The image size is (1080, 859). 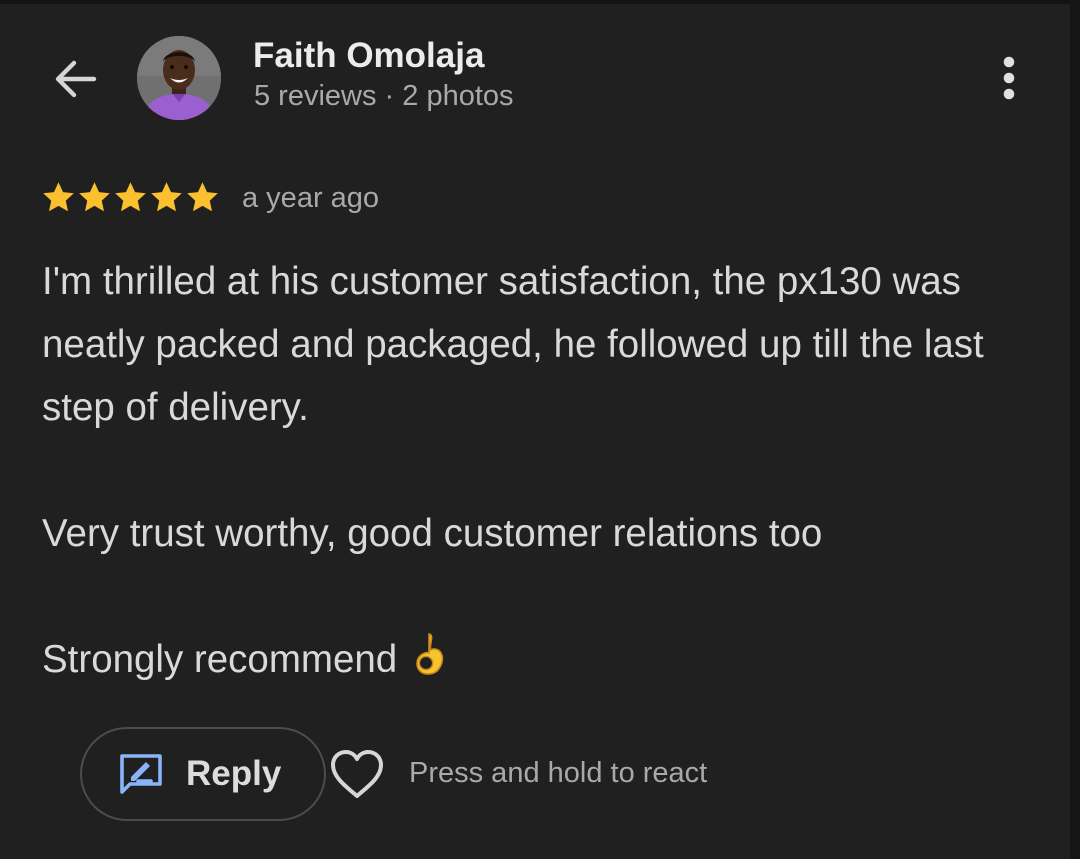 What do you see at coordinates (1075, 429) in the screenshot?
I see `scroll-edge` at bounding box center [1075, 429].